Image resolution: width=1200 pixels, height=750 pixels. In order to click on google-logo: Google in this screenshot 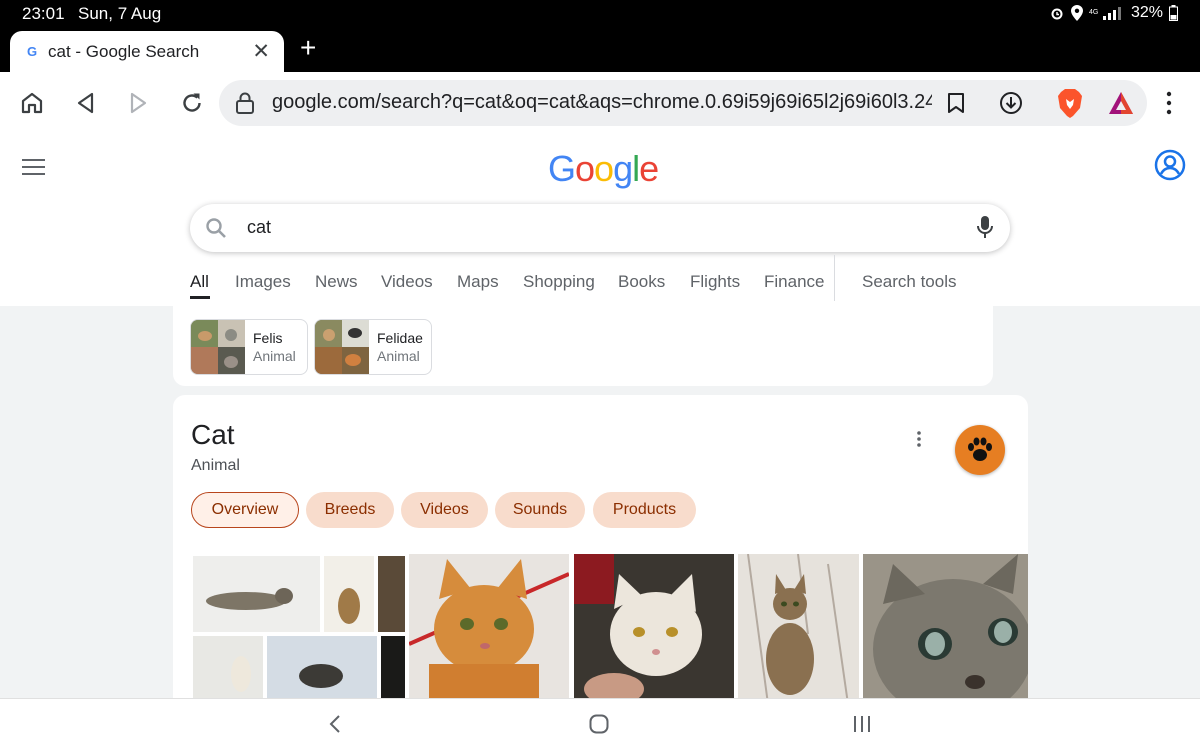, I will do `click(603, 169)`.